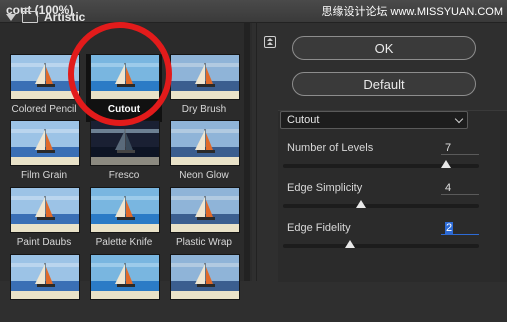 This screenshot has height=322, width=507. I want to click on filter-thumbnail-cutout: Cutout, so click(124, 88).